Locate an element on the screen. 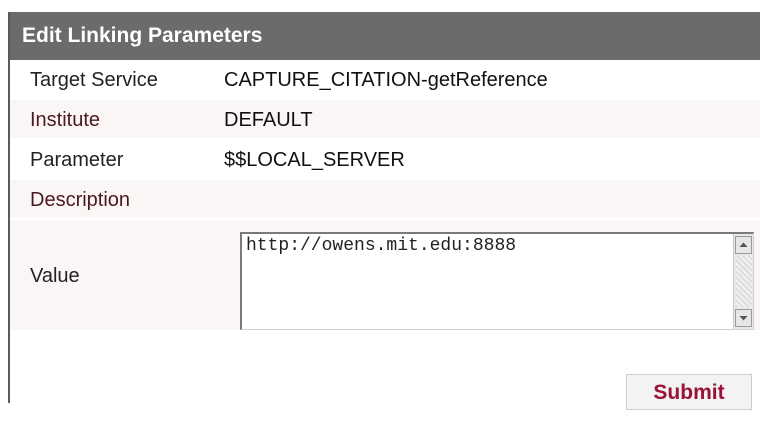 Image resolution: width=760 pixels, height=426 pixels. description-row: Description is located at coordinates (385, 200).